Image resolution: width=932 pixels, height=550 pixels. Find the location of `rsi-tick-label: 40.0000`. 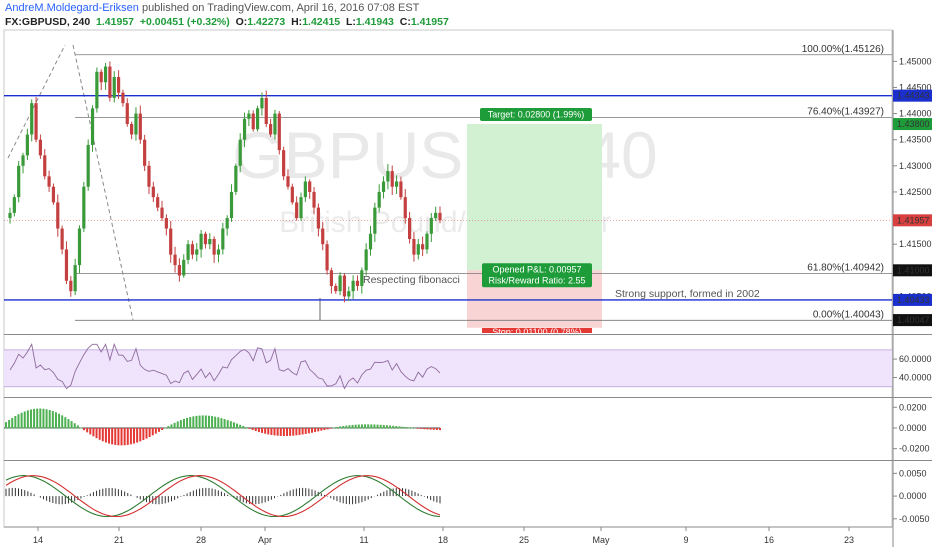

rsi-tick-label: 40.0000 is located at coordinates (915, 378).